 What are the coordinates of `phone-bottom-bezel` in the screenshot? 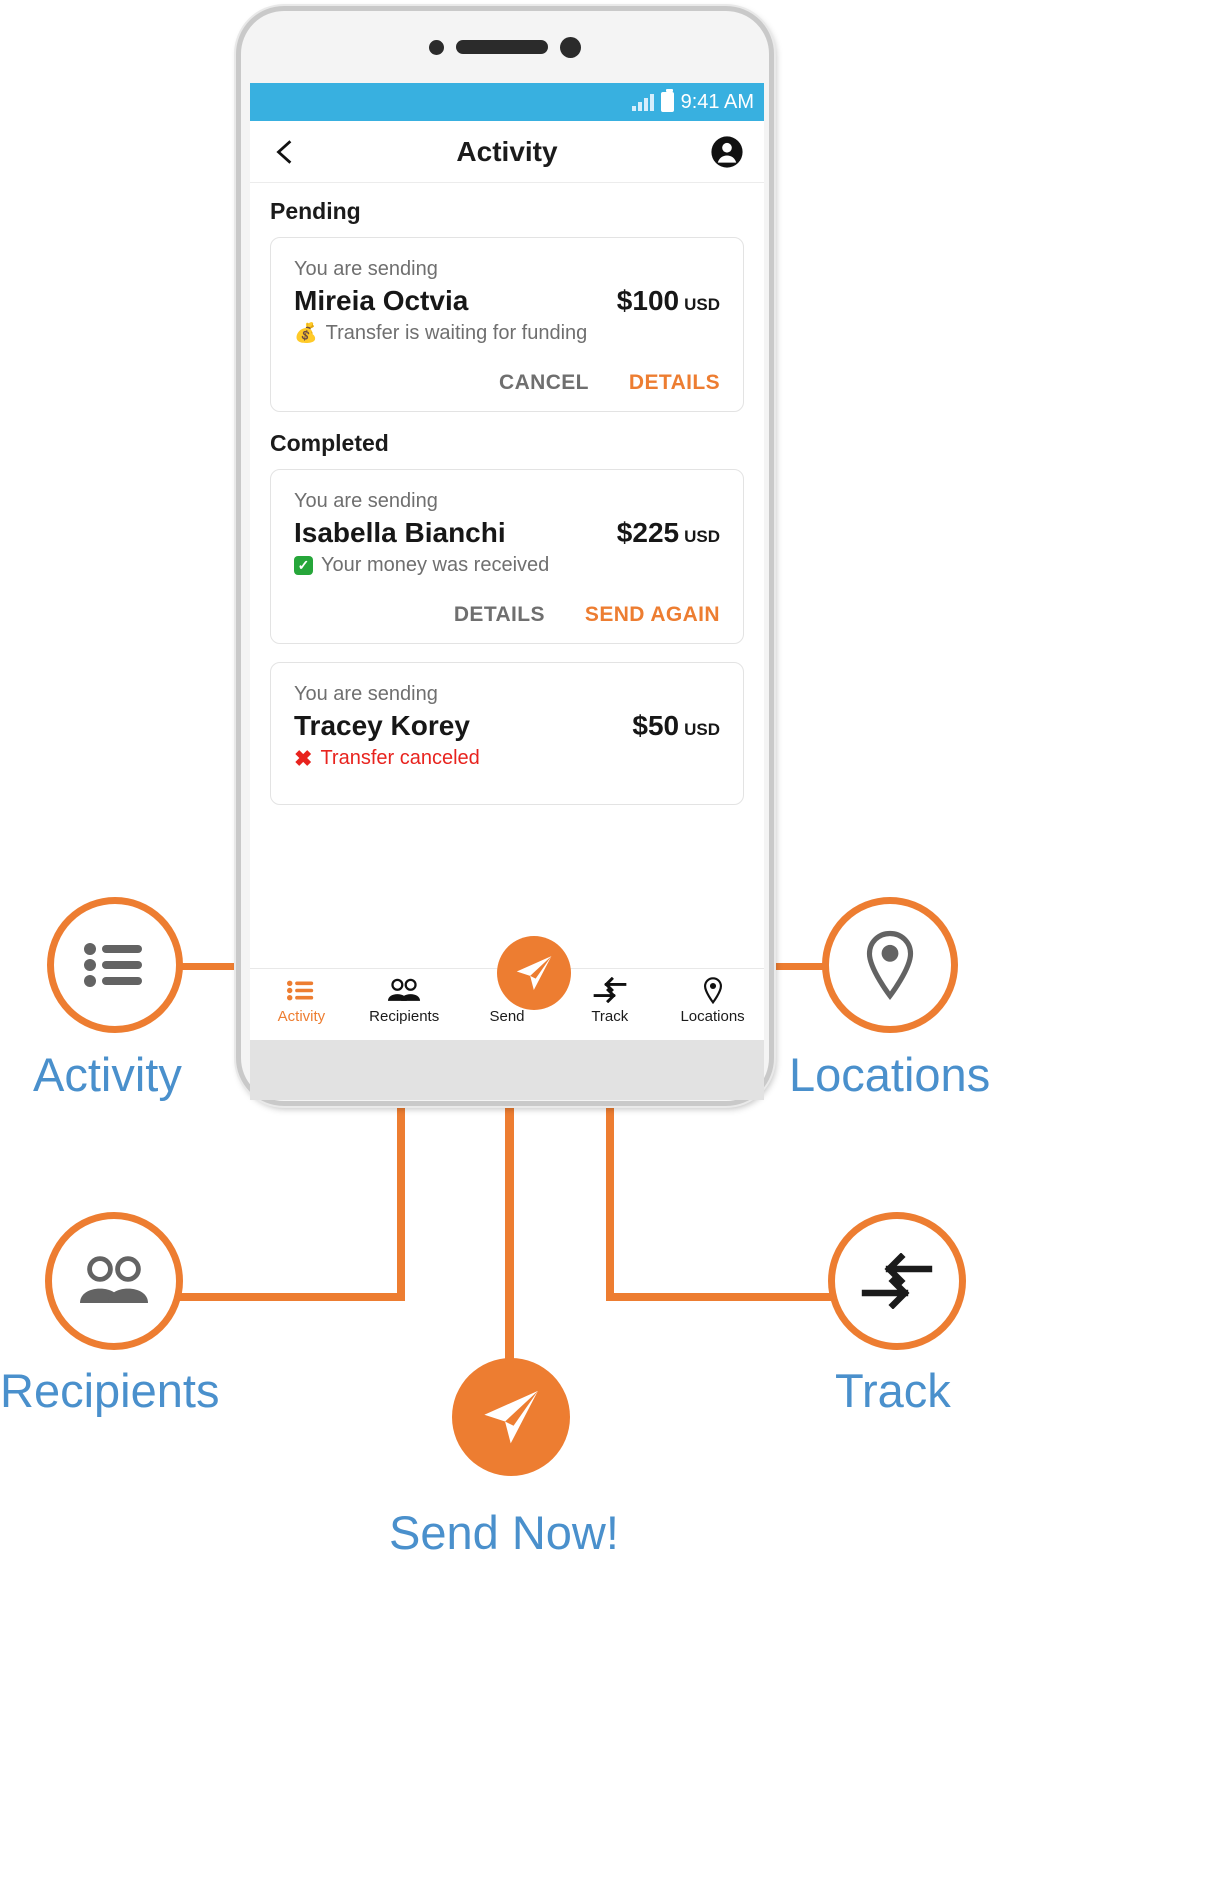 It's located at (507, 1070).